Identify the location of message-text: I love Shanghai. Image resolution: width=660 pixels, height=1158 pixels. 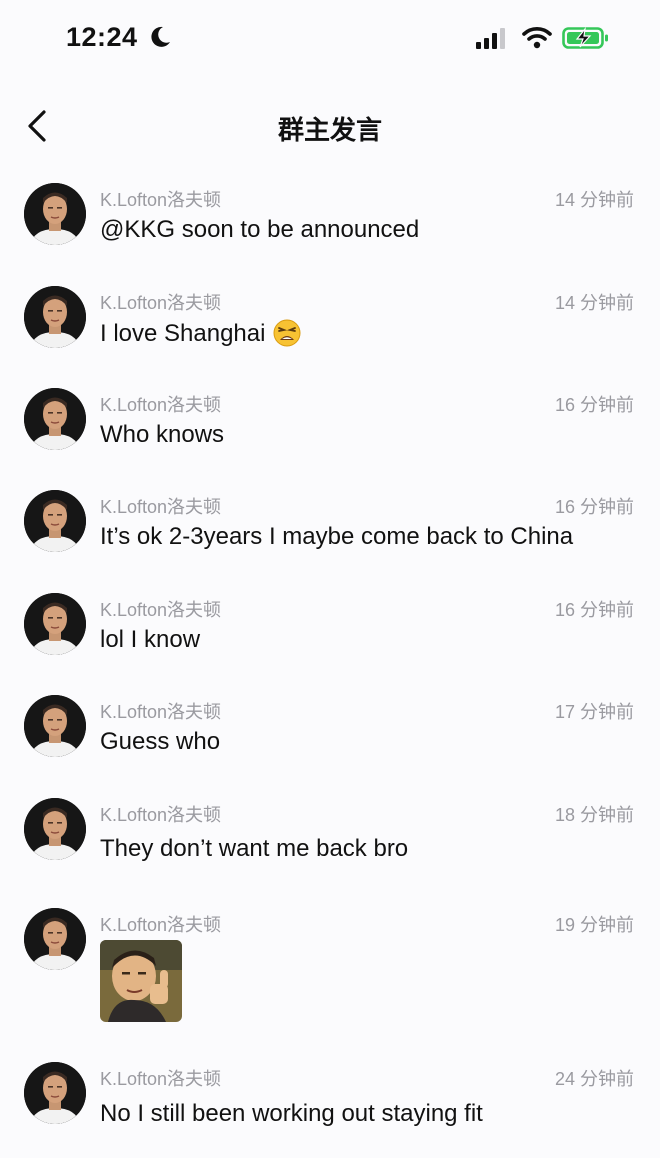
(183, 333).